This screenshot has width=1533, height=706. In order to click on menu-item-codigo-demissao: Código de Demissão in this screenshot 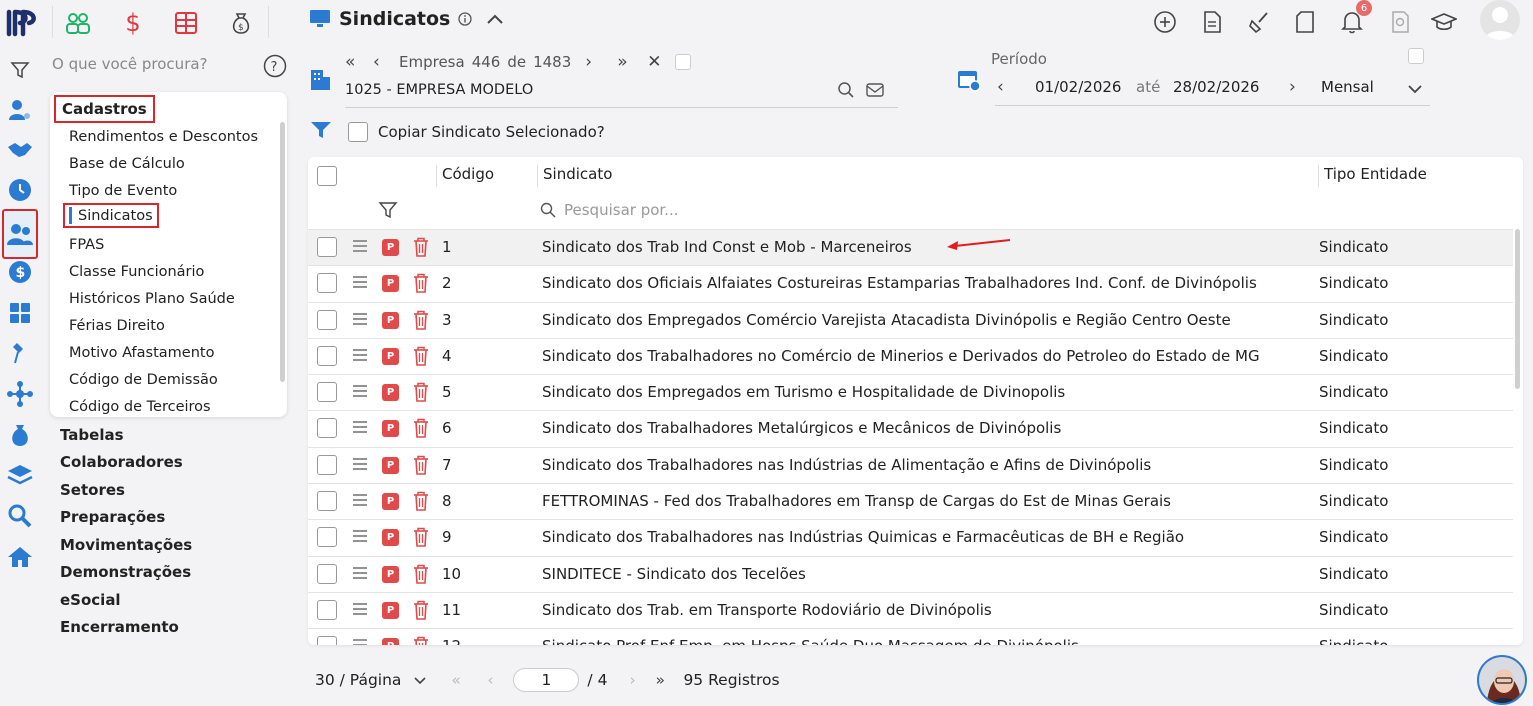, I will do `click(143, 380)`.